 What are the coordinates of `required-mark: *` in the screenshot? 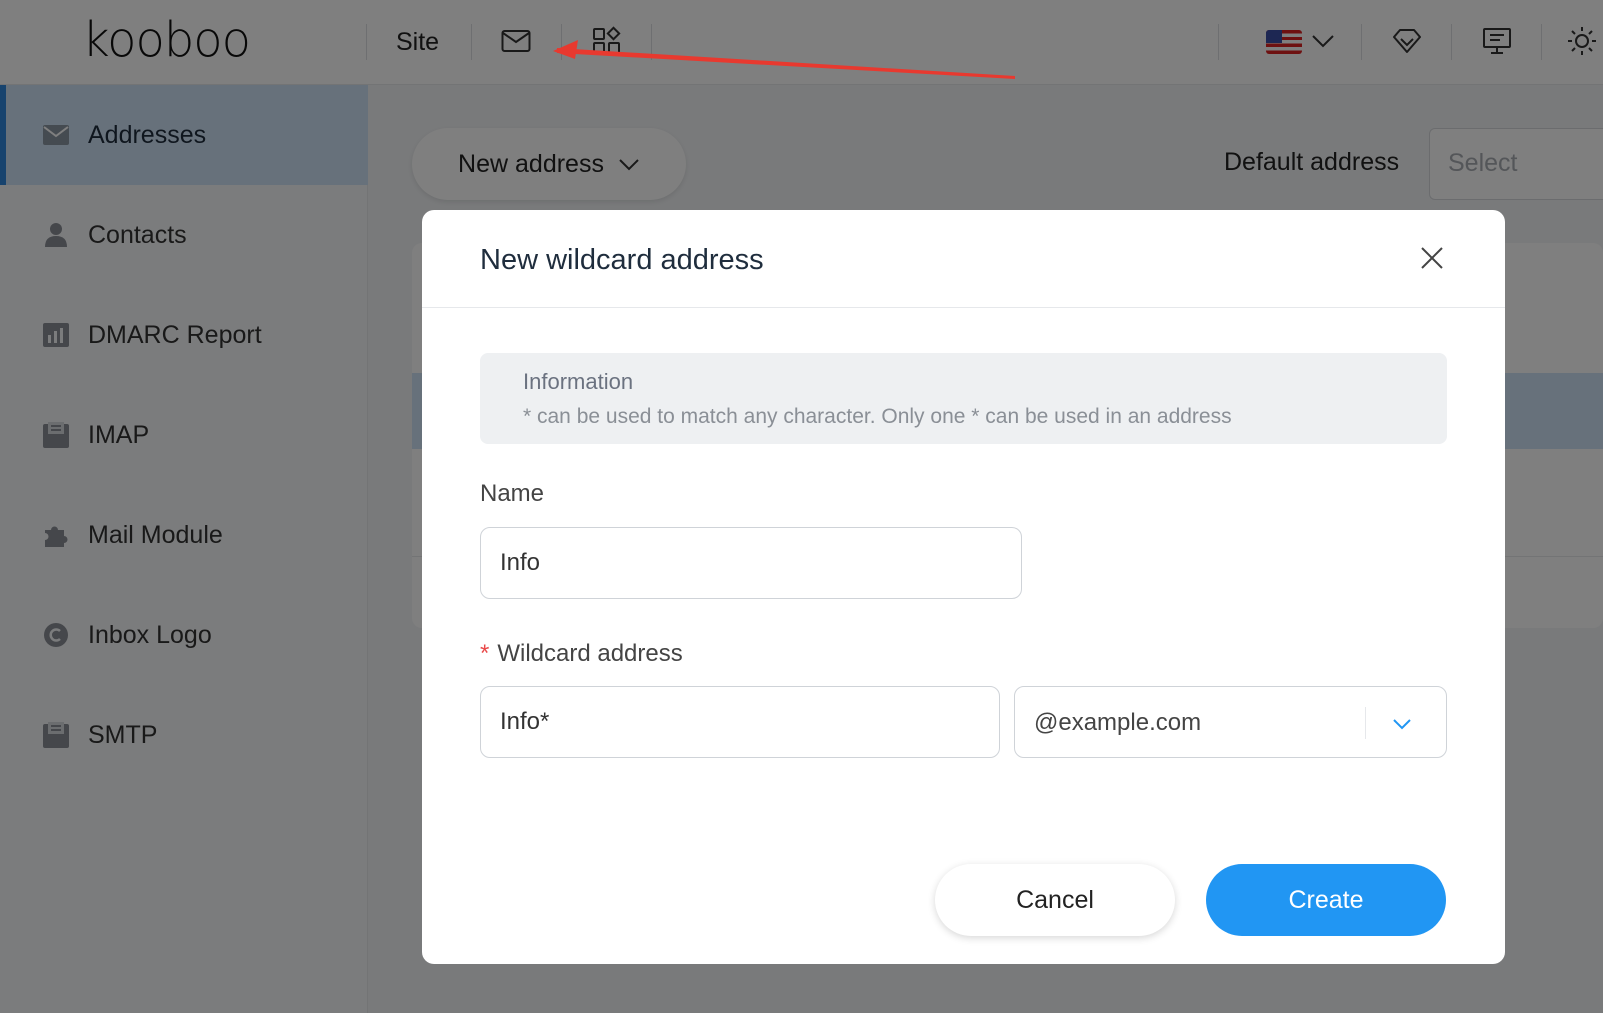 It's located at (485, 653).